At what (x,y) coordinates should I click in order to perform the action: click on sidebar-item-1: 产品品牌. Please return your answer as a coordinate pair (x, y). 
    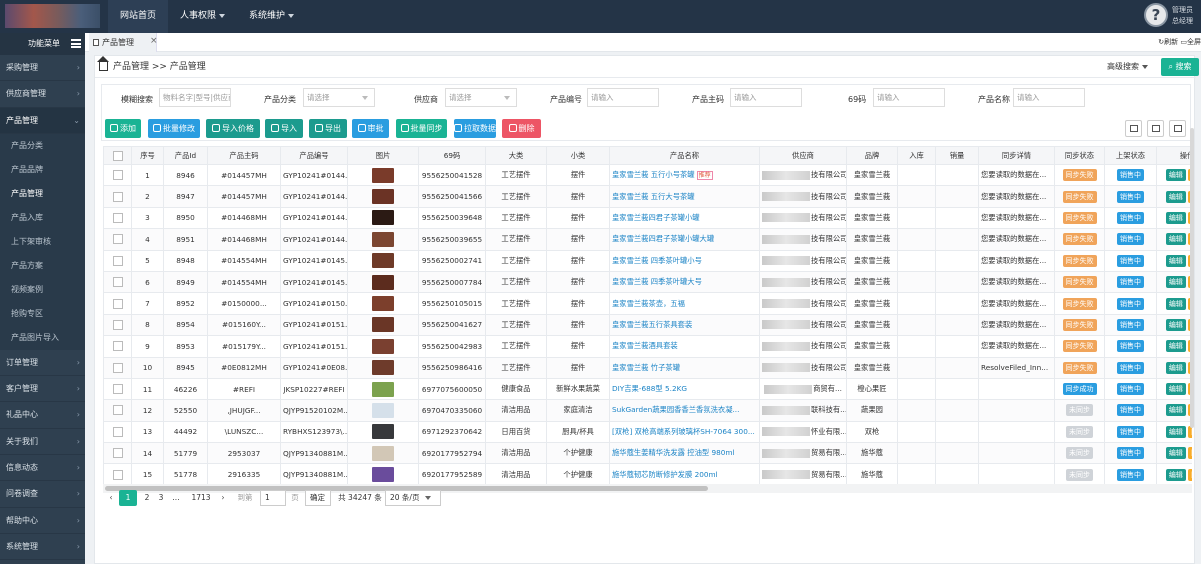
    Looking at the image, I should click on (42, 169).